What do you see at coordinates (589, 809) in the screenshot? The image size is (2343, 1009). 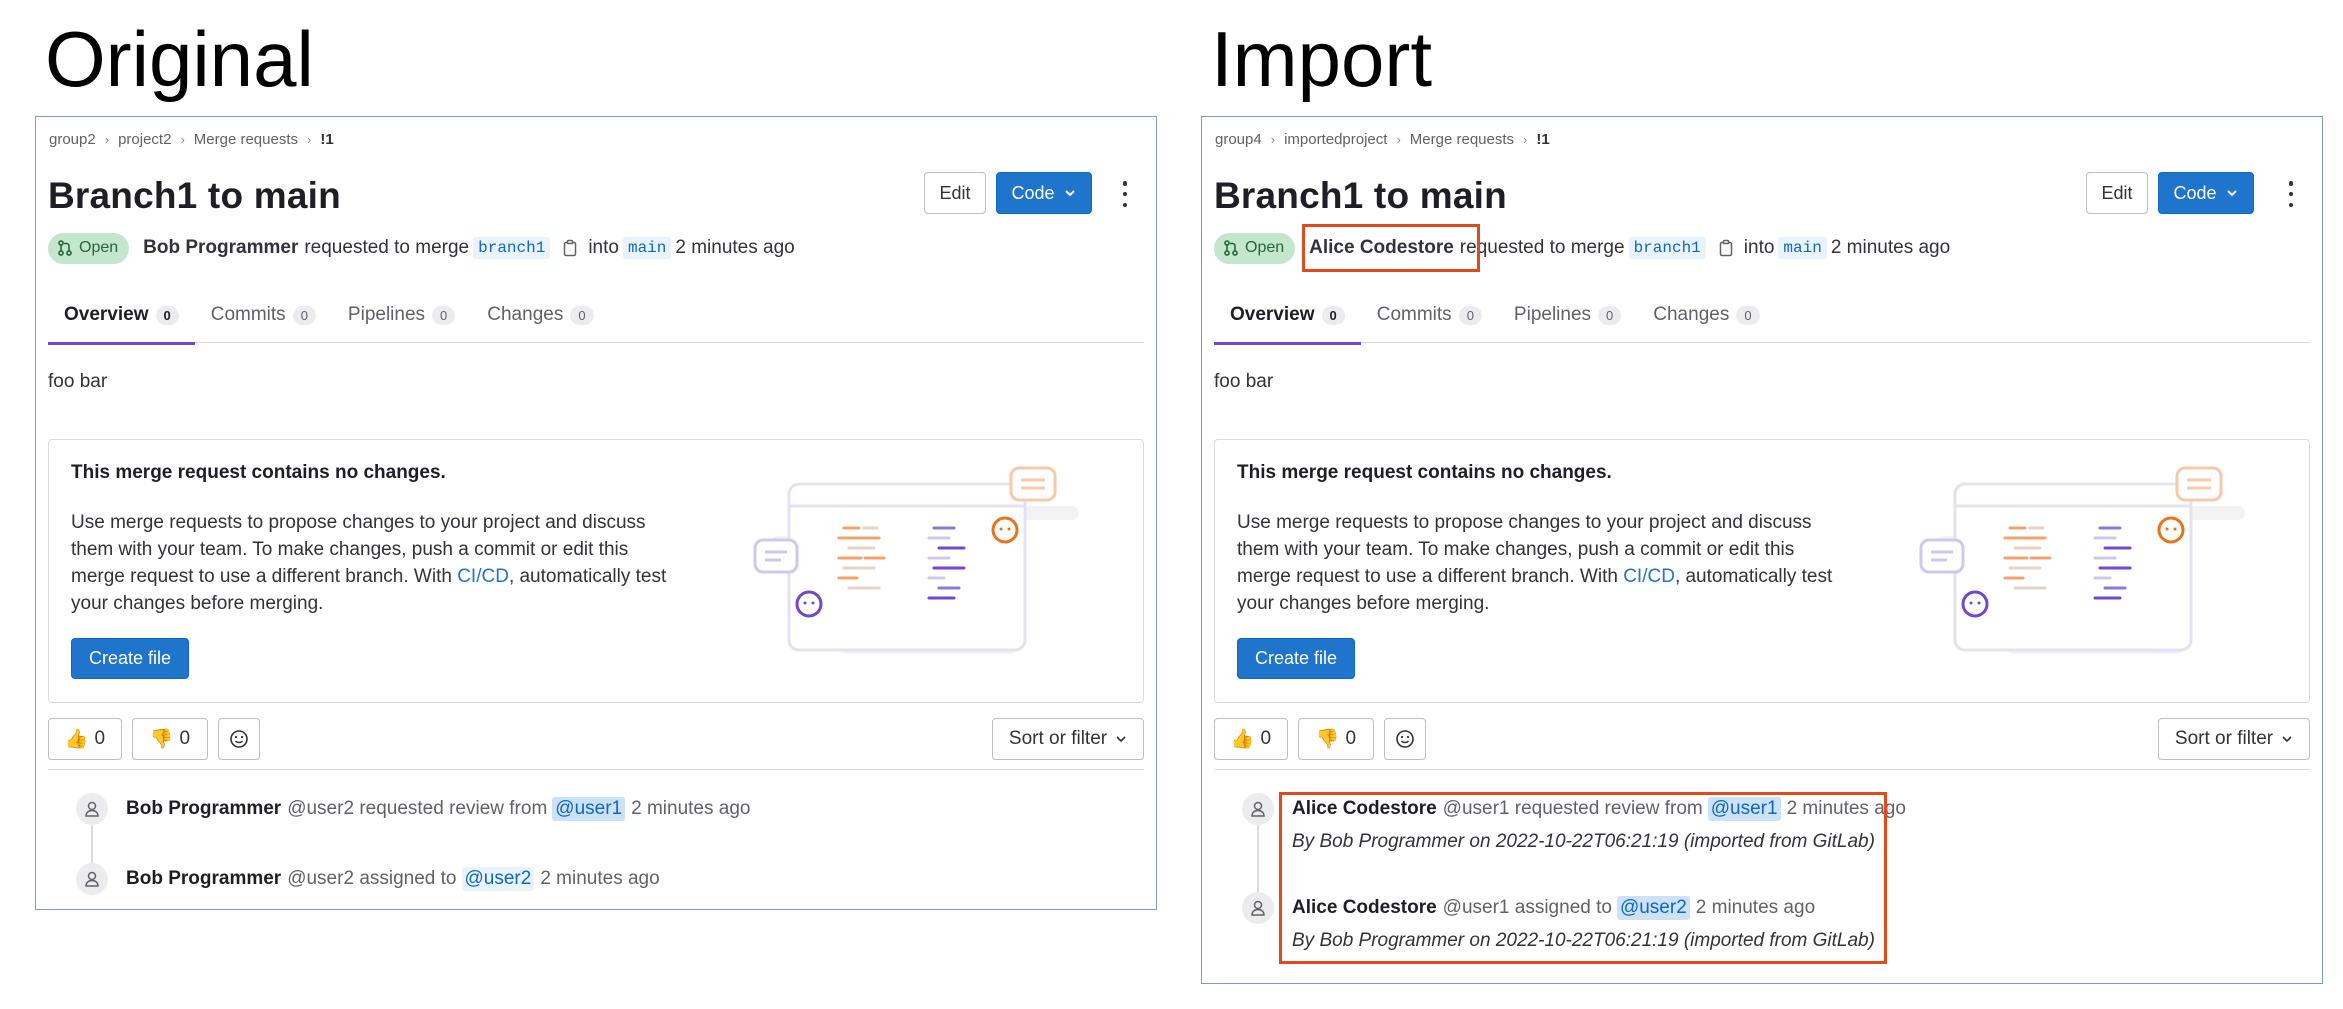 I see `user-mention: @user1` at bounding box center [589, 809].